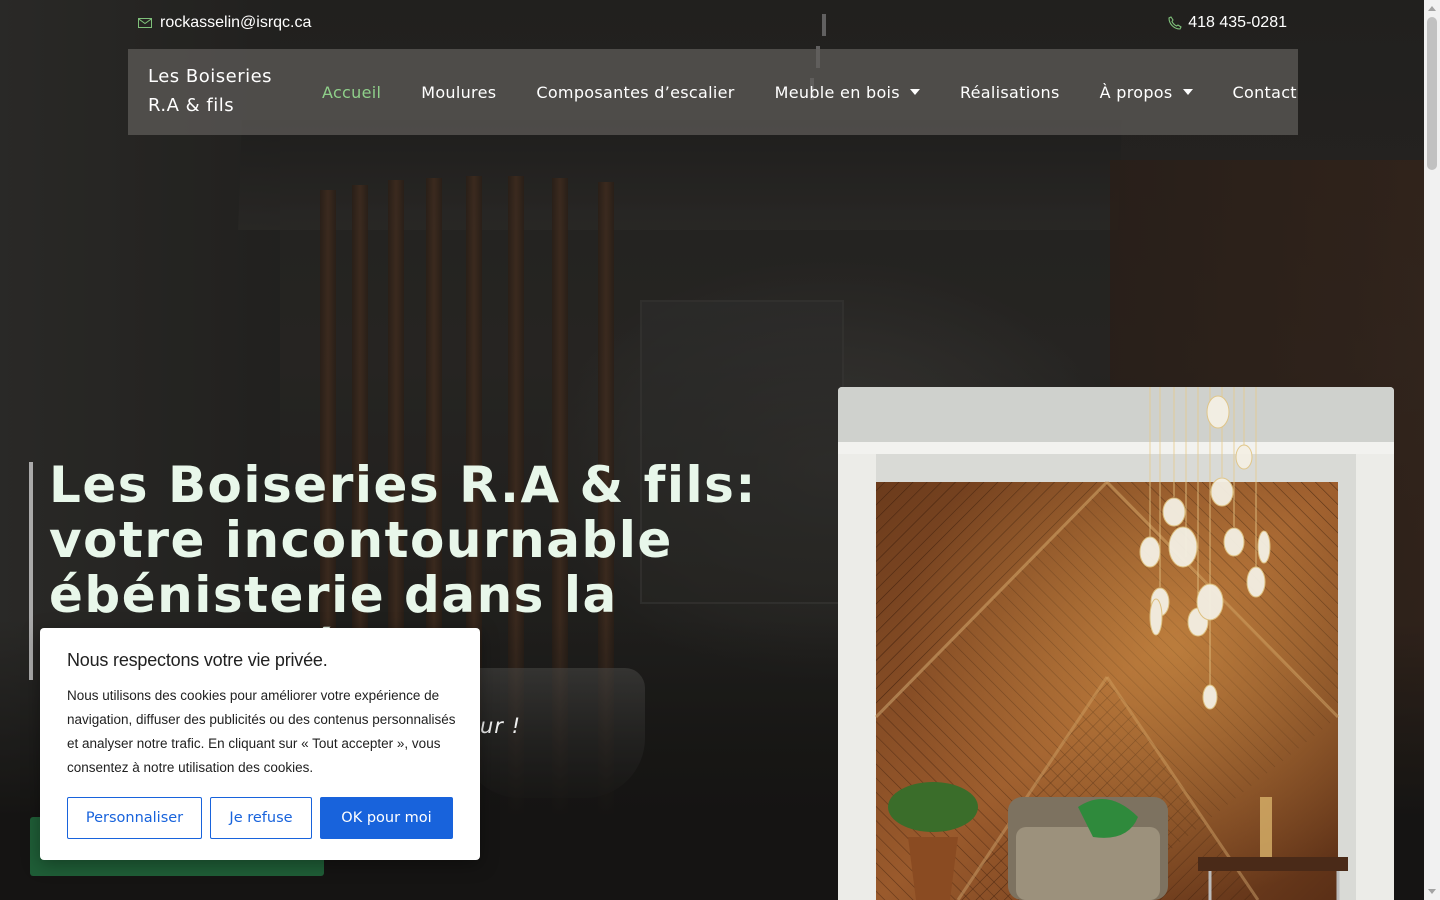  What do you see at coordinates (1432, 891) in the screenshot?
I see `scroll-down-icon` at bounding box center [1432, 891].